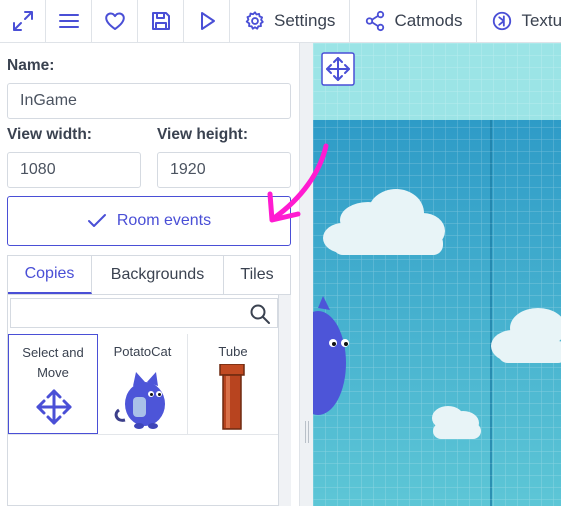  I want to click on favorite-button, so click(115, 21).